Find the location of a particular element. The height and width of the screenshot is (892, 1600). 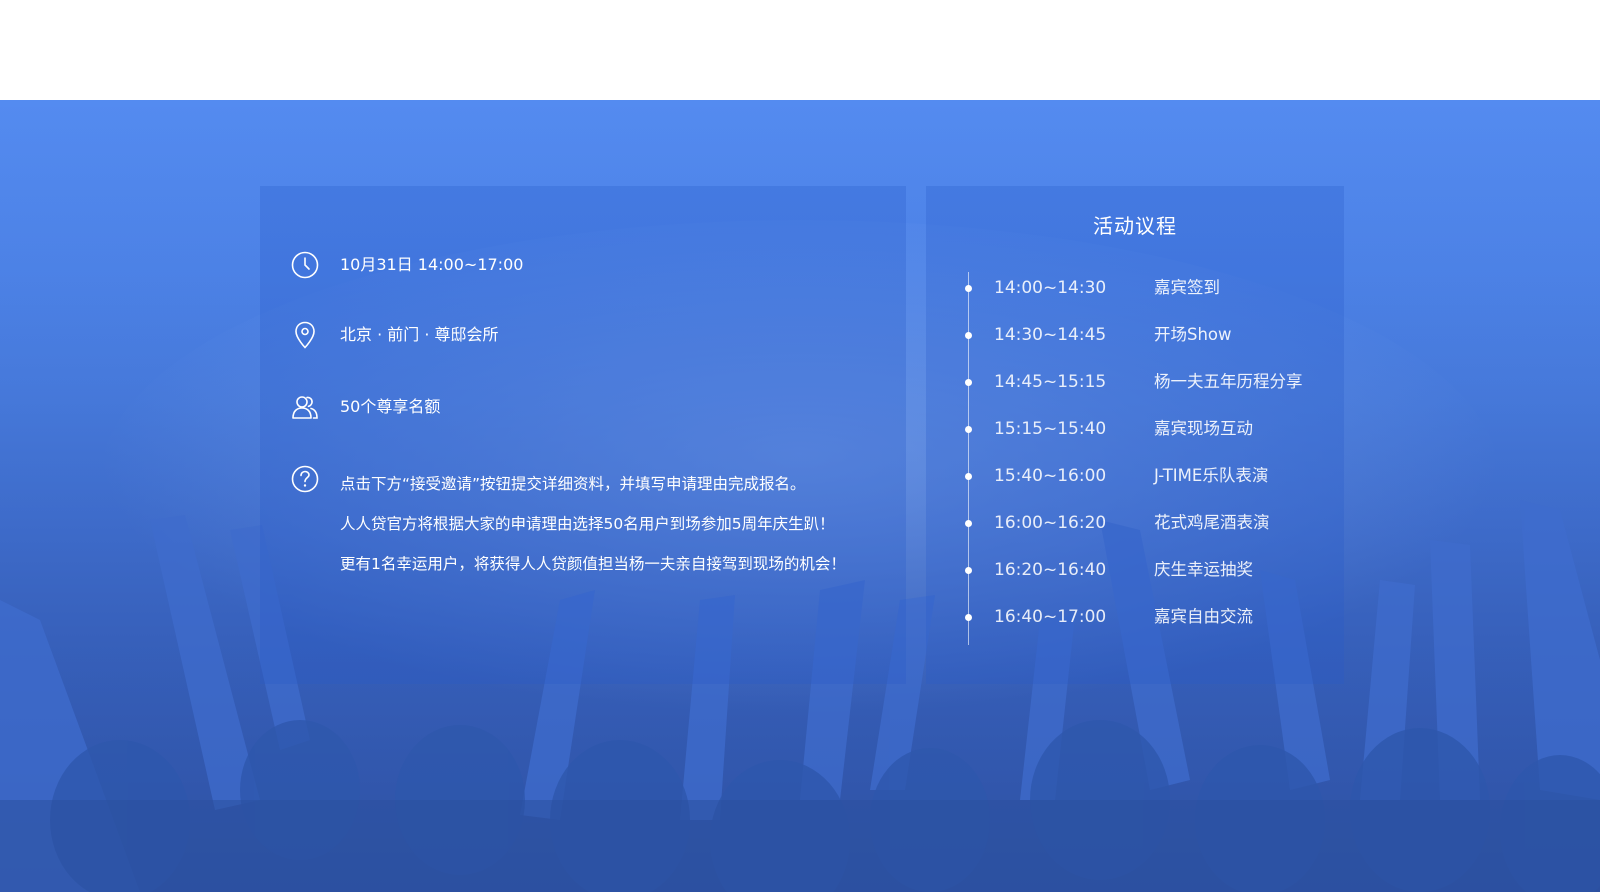

agenda-time: 15:40~16:00 is located at coordinates (1050, 476).